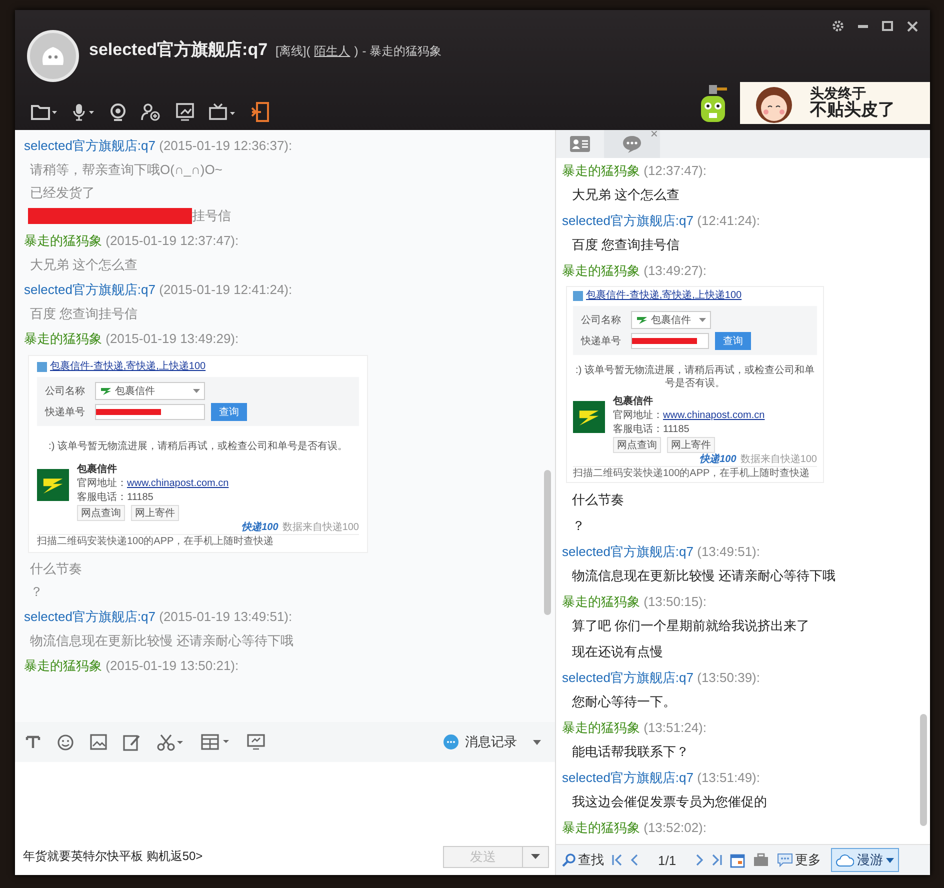 This screenshot has height=888, width=944. What do you see at coordinates (62, 193) in the screenshot?
I see `message-text: 已经发货了` at bounding box center [62, 193].